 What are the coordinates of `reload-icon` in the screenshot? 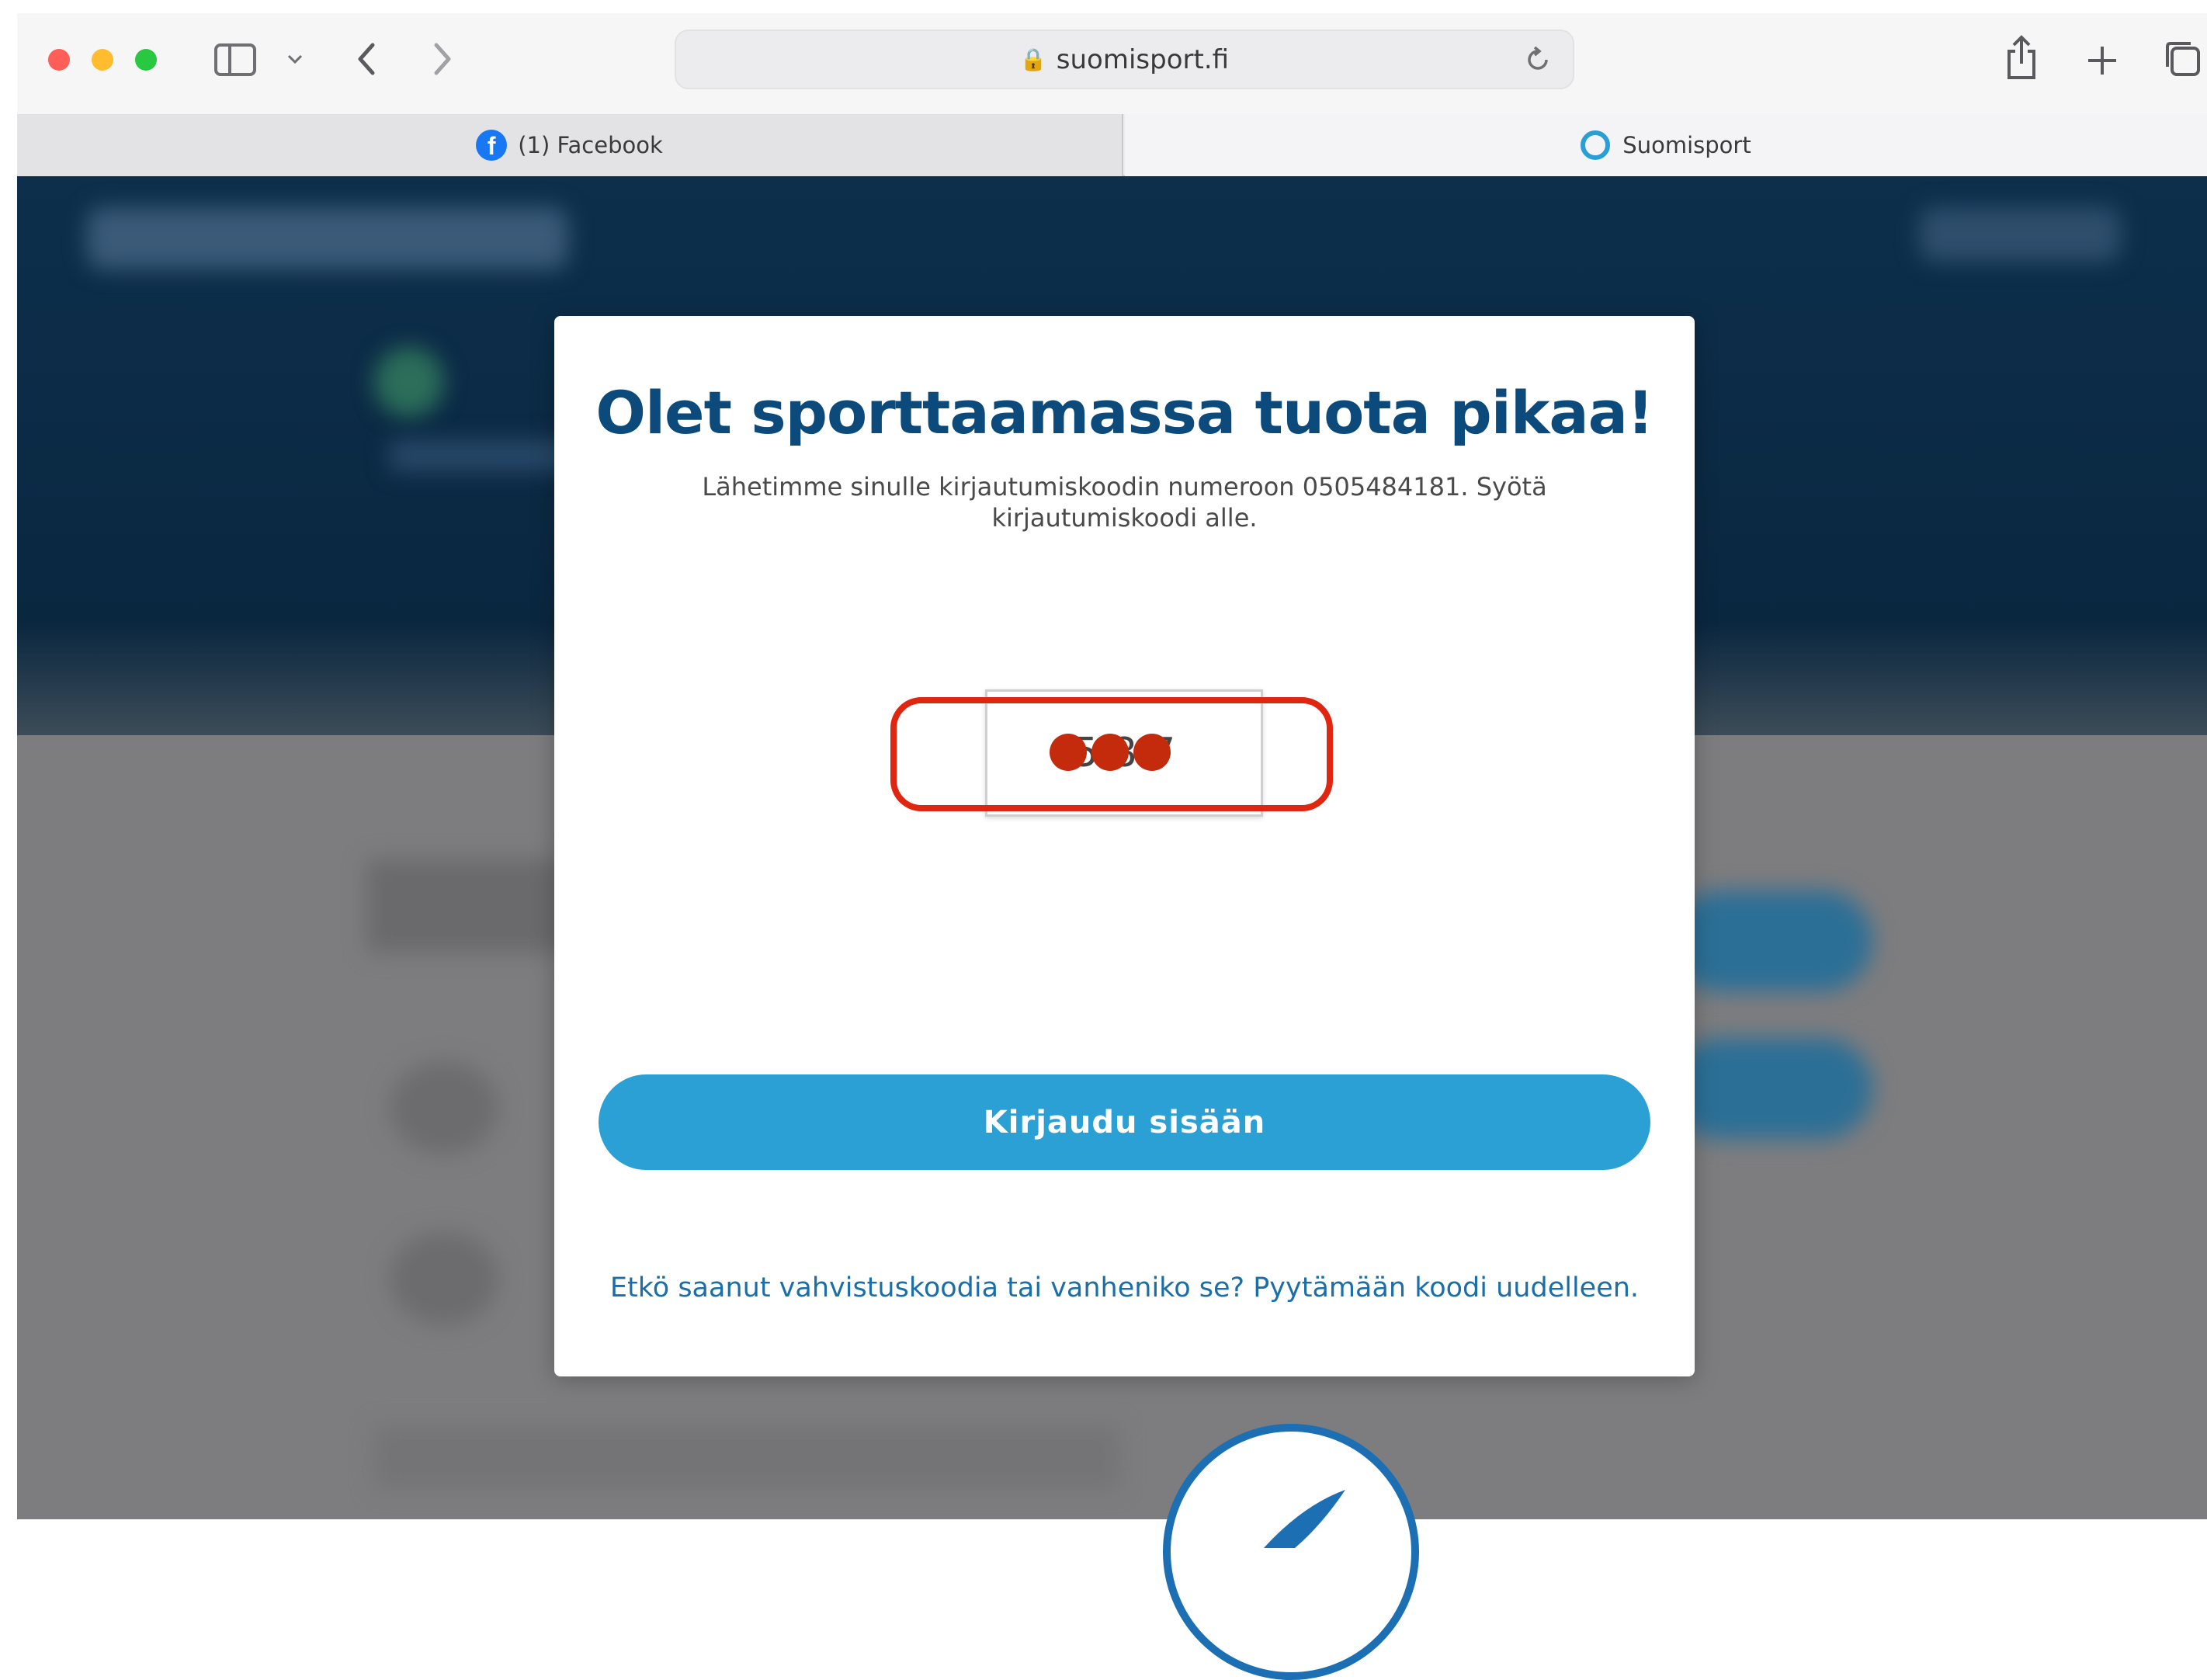 It's located at (1538, 60).